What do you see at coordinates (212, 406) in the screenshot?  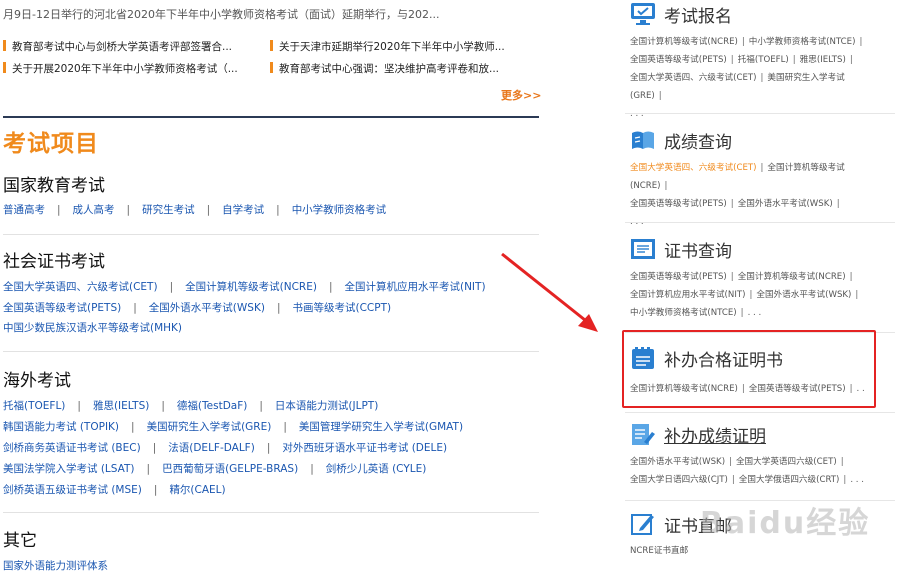 I see `exam-link: 德福(TestDaF)` at bounding box center [212, 406].